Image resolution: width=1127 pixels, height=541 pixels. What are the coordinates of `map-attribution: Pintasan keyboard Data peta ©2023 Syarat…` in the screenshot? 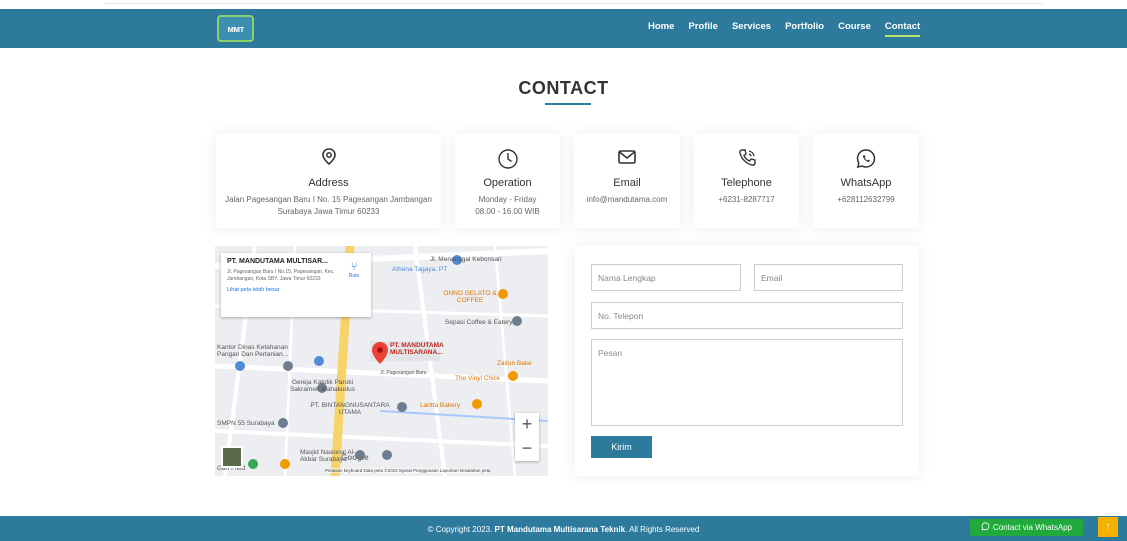 It's located at (408, 470).